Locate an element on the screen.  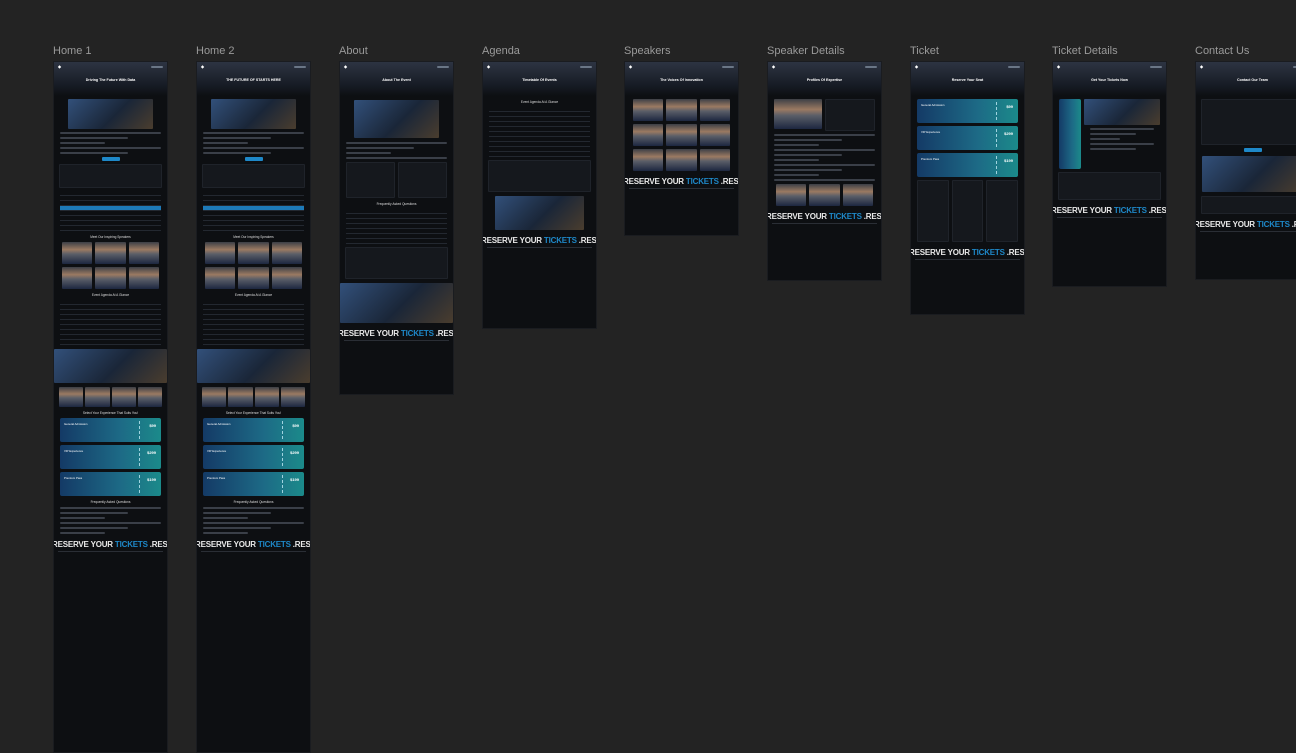
ticket-price: $199 is located at coordinates (1008, 160).